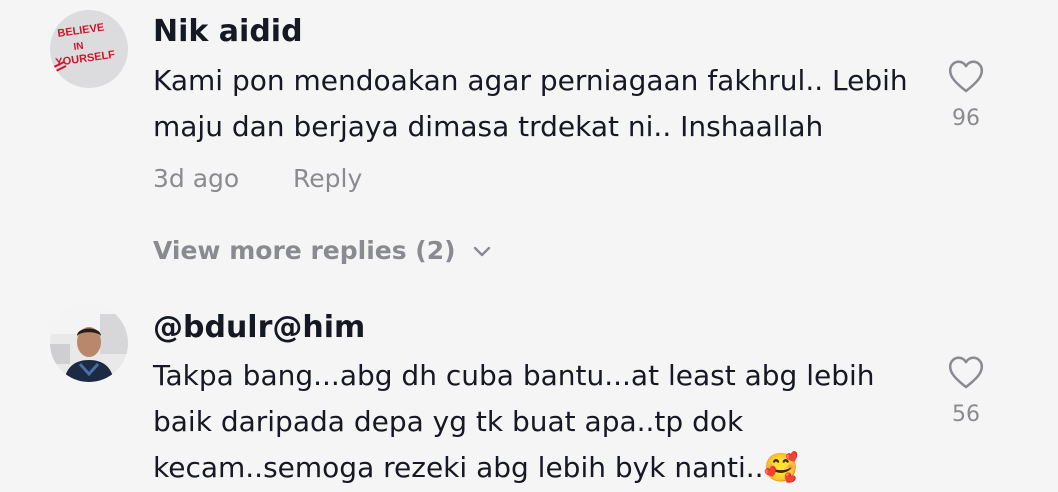 The height and width of the screenshot is (492, 1058). I want to click on avatar: BELIEVE IN YOURSELF, so click(89, 49).